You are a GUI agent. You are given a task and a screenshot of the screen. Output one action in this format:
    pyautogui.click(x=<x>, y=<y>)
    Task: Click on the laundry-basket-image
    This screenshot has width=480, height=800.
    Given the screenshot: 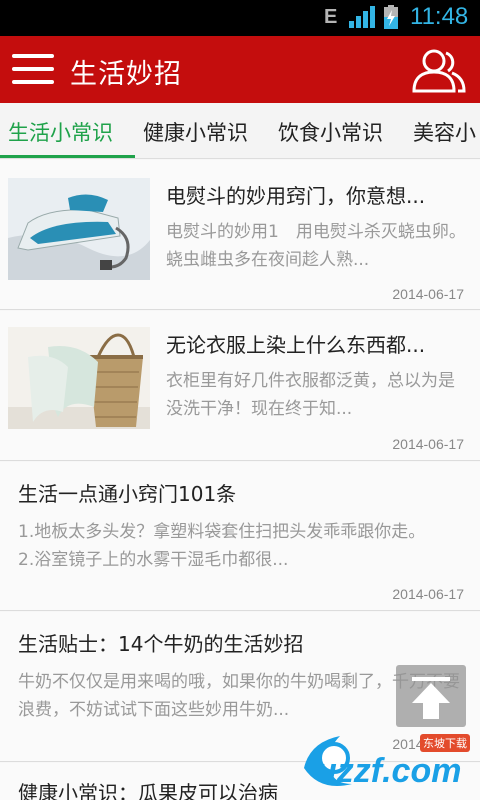 What is the action you would take?
    pyautogui.click(x=79, y=378)
    